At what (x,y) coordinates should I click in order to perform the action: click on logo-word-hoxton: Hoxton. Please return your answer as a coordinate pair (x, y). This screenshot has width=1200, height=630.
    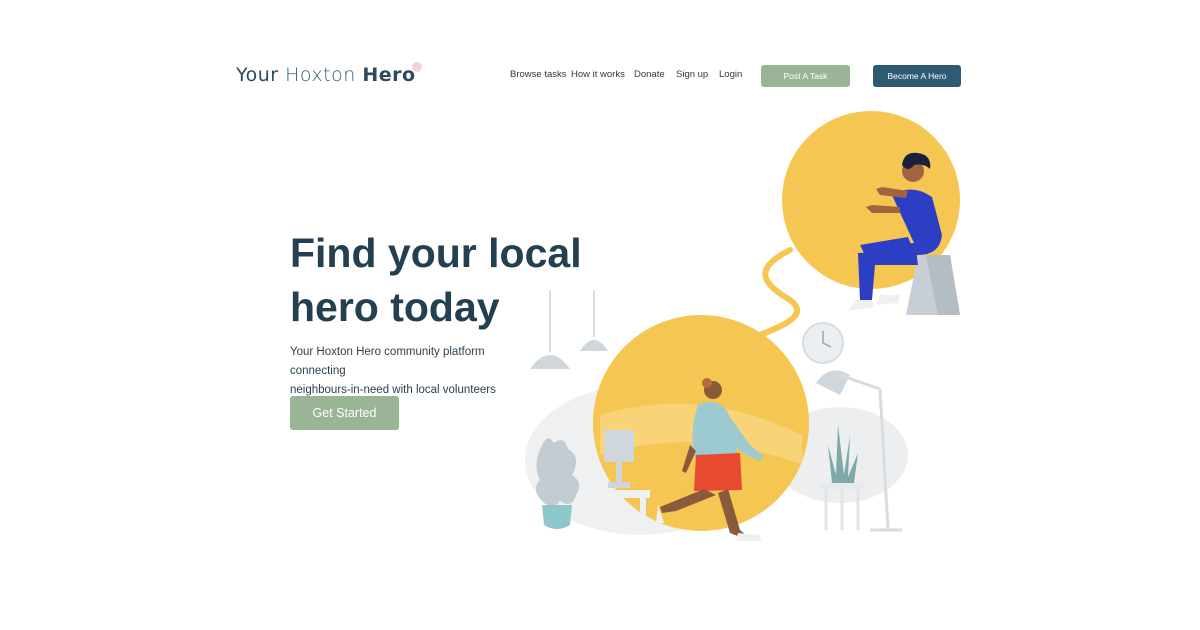
    Looking at the image, I should click on (320, 75).